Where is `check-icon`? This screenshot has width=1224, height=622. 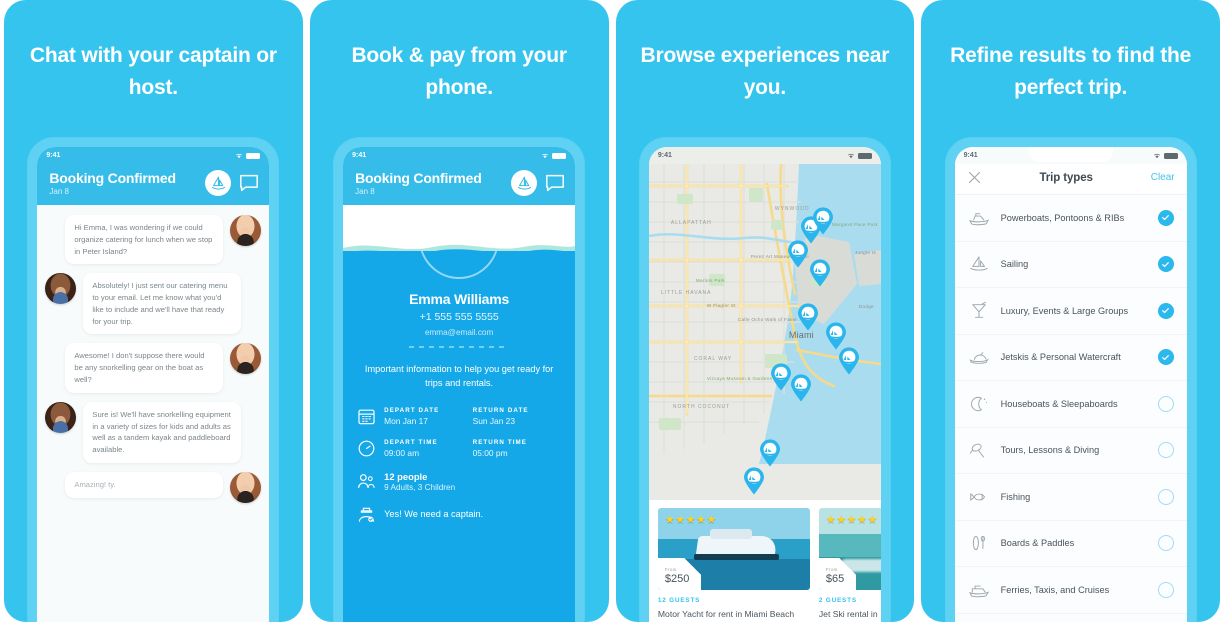
check-icon is located at coordinates (1166, 357).